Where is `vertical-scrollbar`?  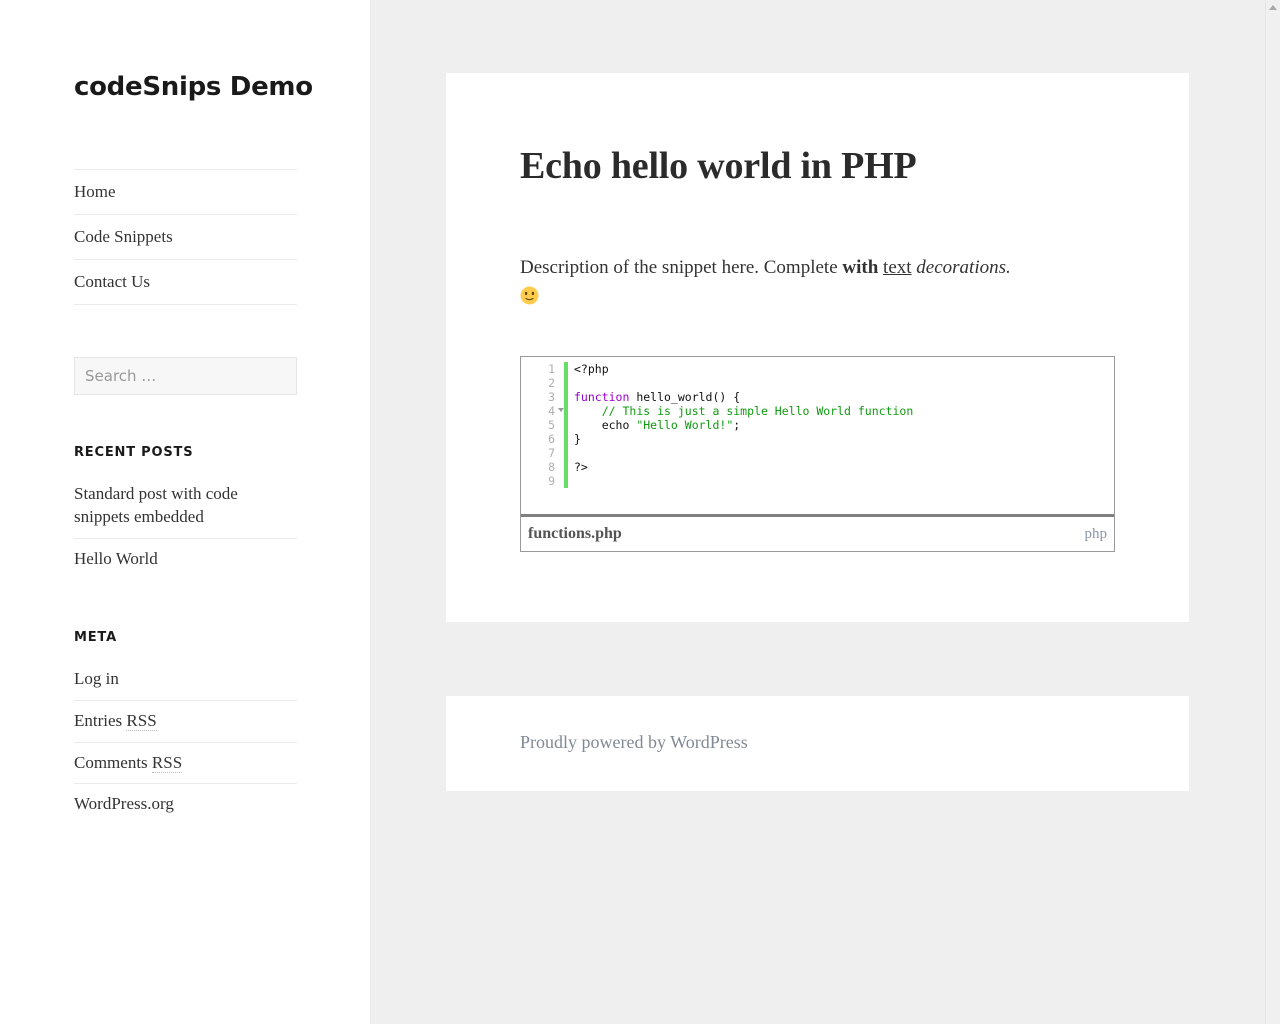
vertical-scrollbar is located at coordinates (1272, 512).